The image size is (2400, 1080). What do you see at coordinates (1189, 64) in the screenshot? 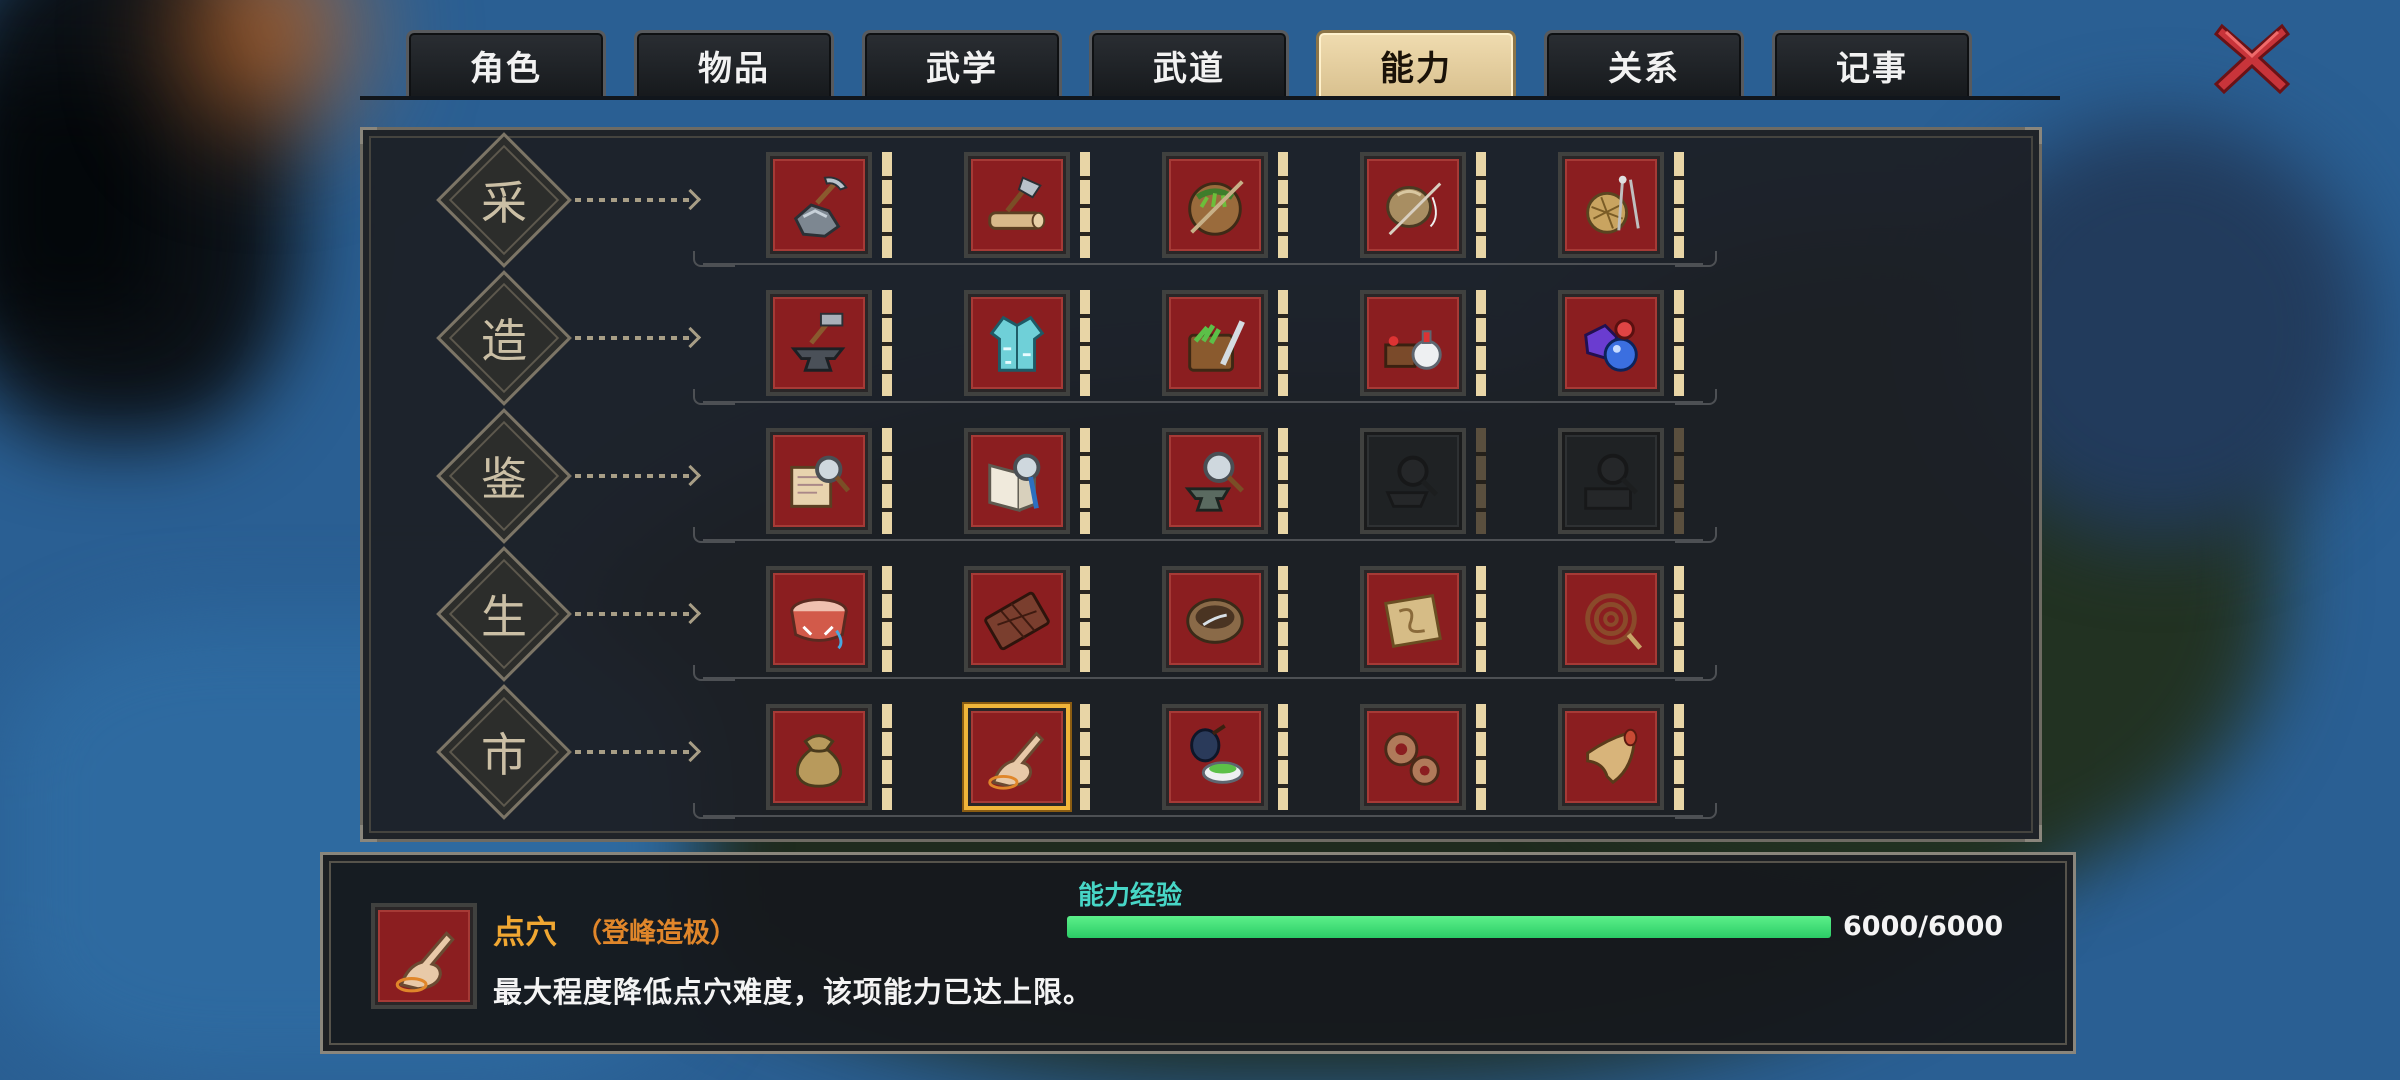
I see `tab-martial-way: 武道` at bounding box center [1189, 64].